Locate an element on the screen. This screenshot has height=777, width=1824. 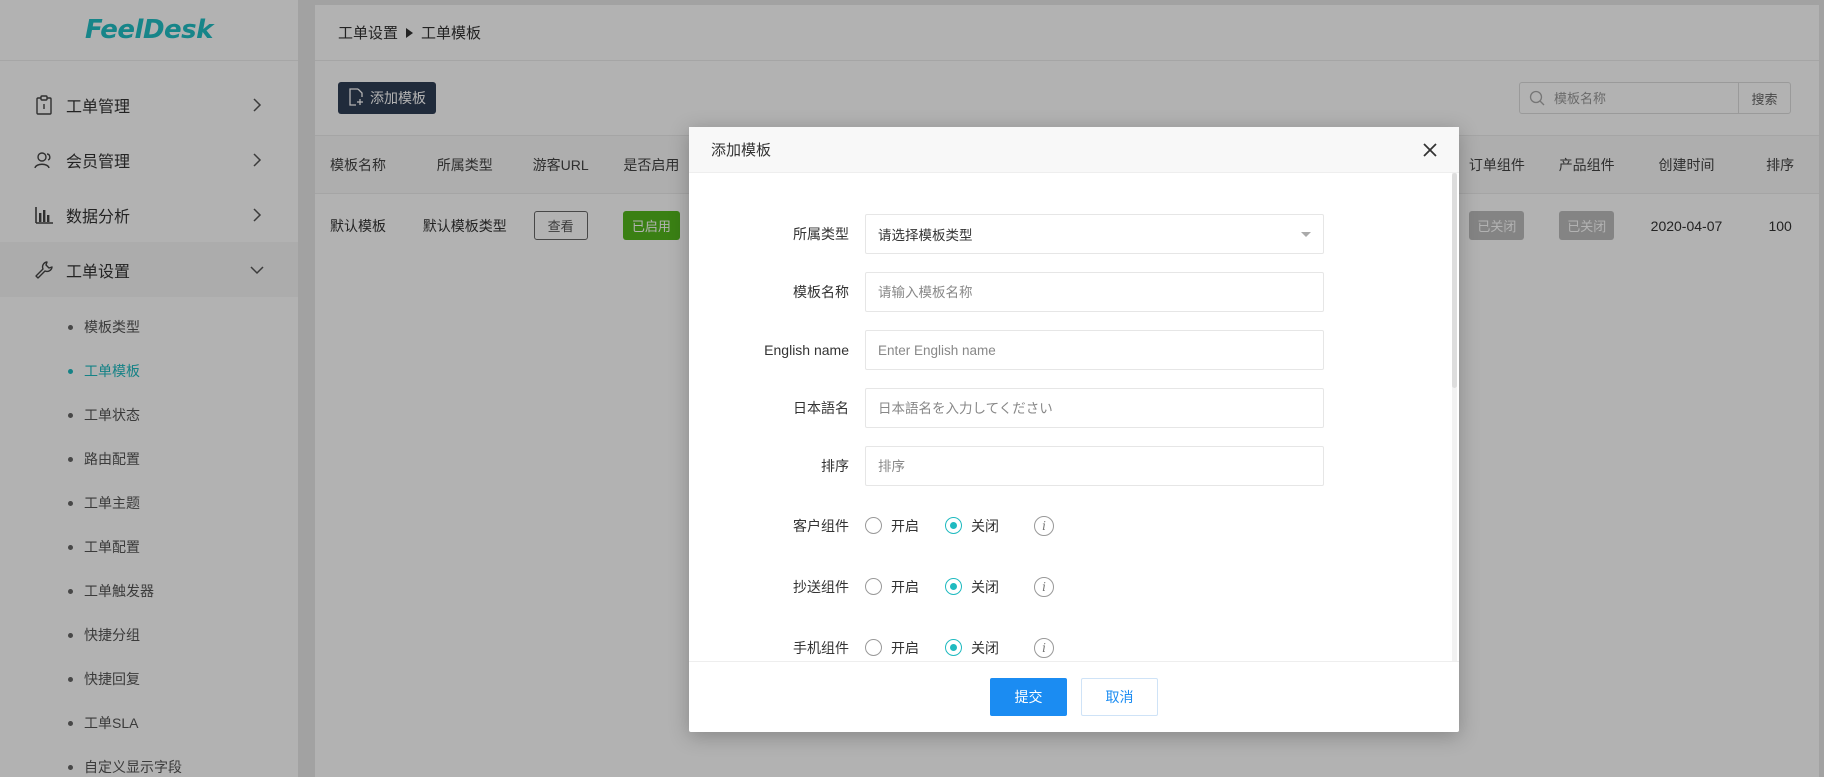
form-row-sort: 排序 is located at coordinates (1074, 466).